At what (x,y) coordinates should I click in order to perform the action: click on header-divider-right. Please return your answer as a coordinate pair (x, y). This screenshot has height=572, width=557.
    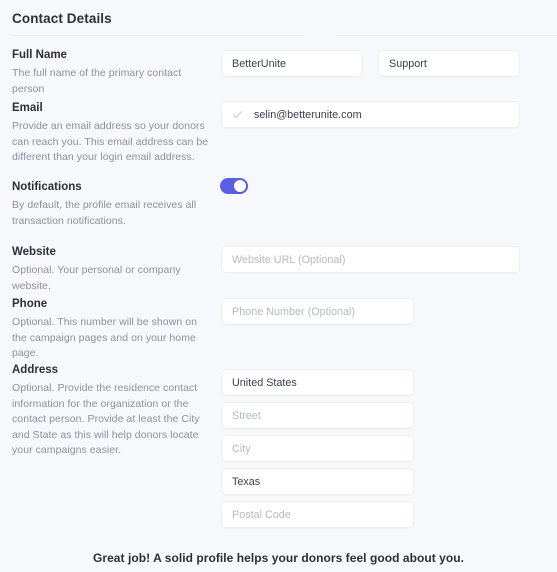
    Looking at the image, I should click on (446, 35).